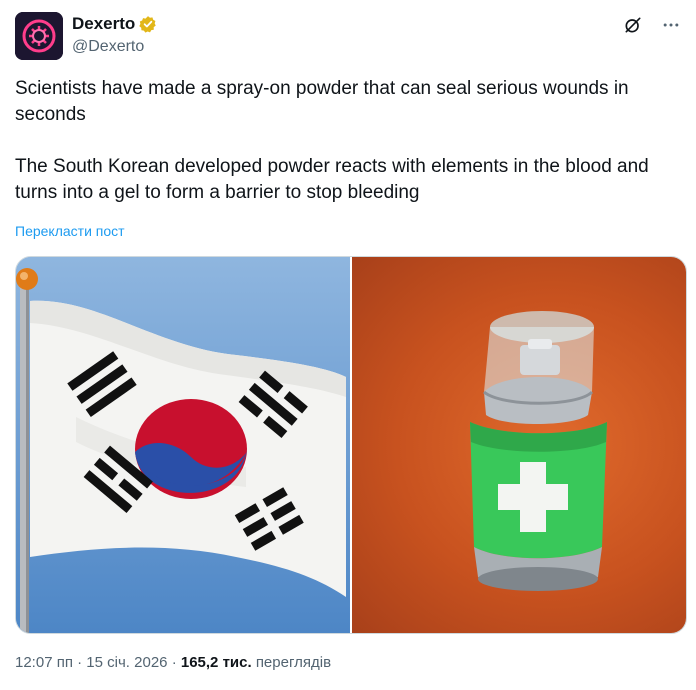  I want to click on views-label: переглядів, so click(293, 662).